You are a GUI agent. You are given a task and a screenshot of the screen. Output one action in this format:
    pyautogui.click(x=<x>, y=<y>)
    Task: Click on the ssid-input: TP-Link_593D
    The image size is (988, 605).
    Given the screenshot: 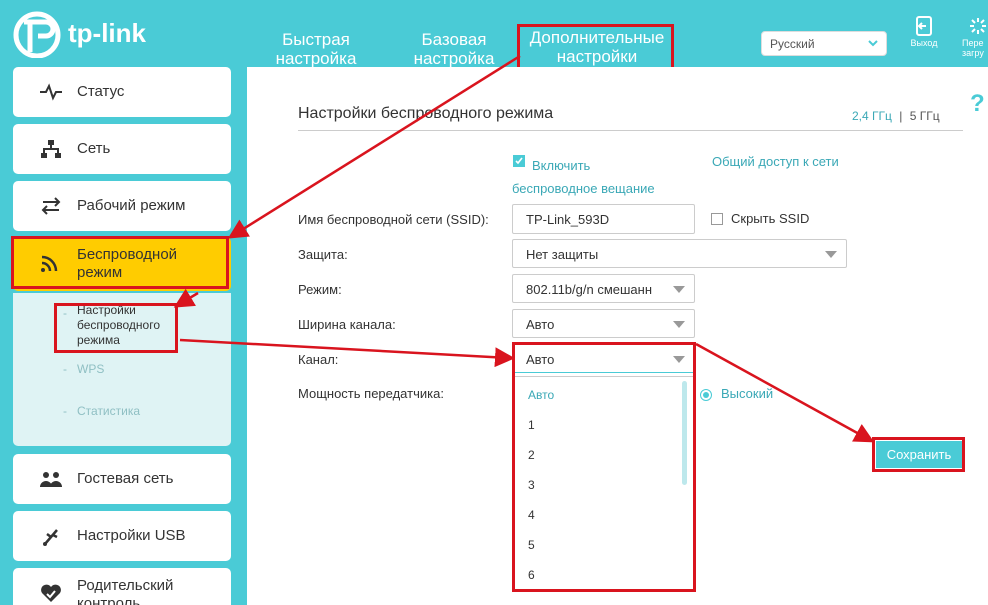 What is the action you would take?
    pyautogui.click(x=603, y=219)
    